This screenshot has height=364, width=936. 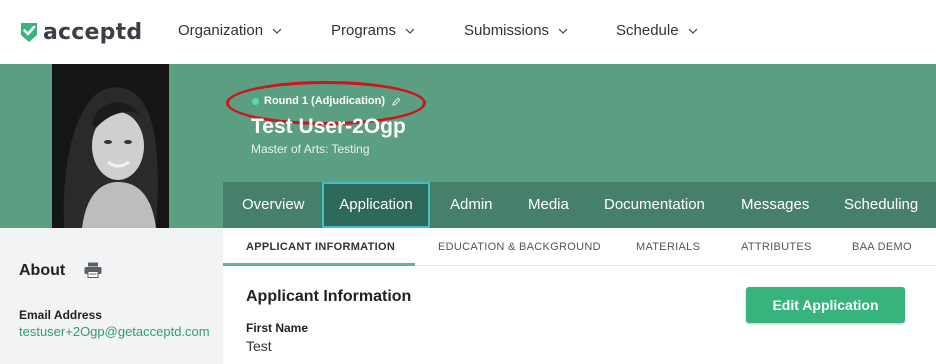 I want to click on nav-programs-label: Programs, so click(x=364, y=30).